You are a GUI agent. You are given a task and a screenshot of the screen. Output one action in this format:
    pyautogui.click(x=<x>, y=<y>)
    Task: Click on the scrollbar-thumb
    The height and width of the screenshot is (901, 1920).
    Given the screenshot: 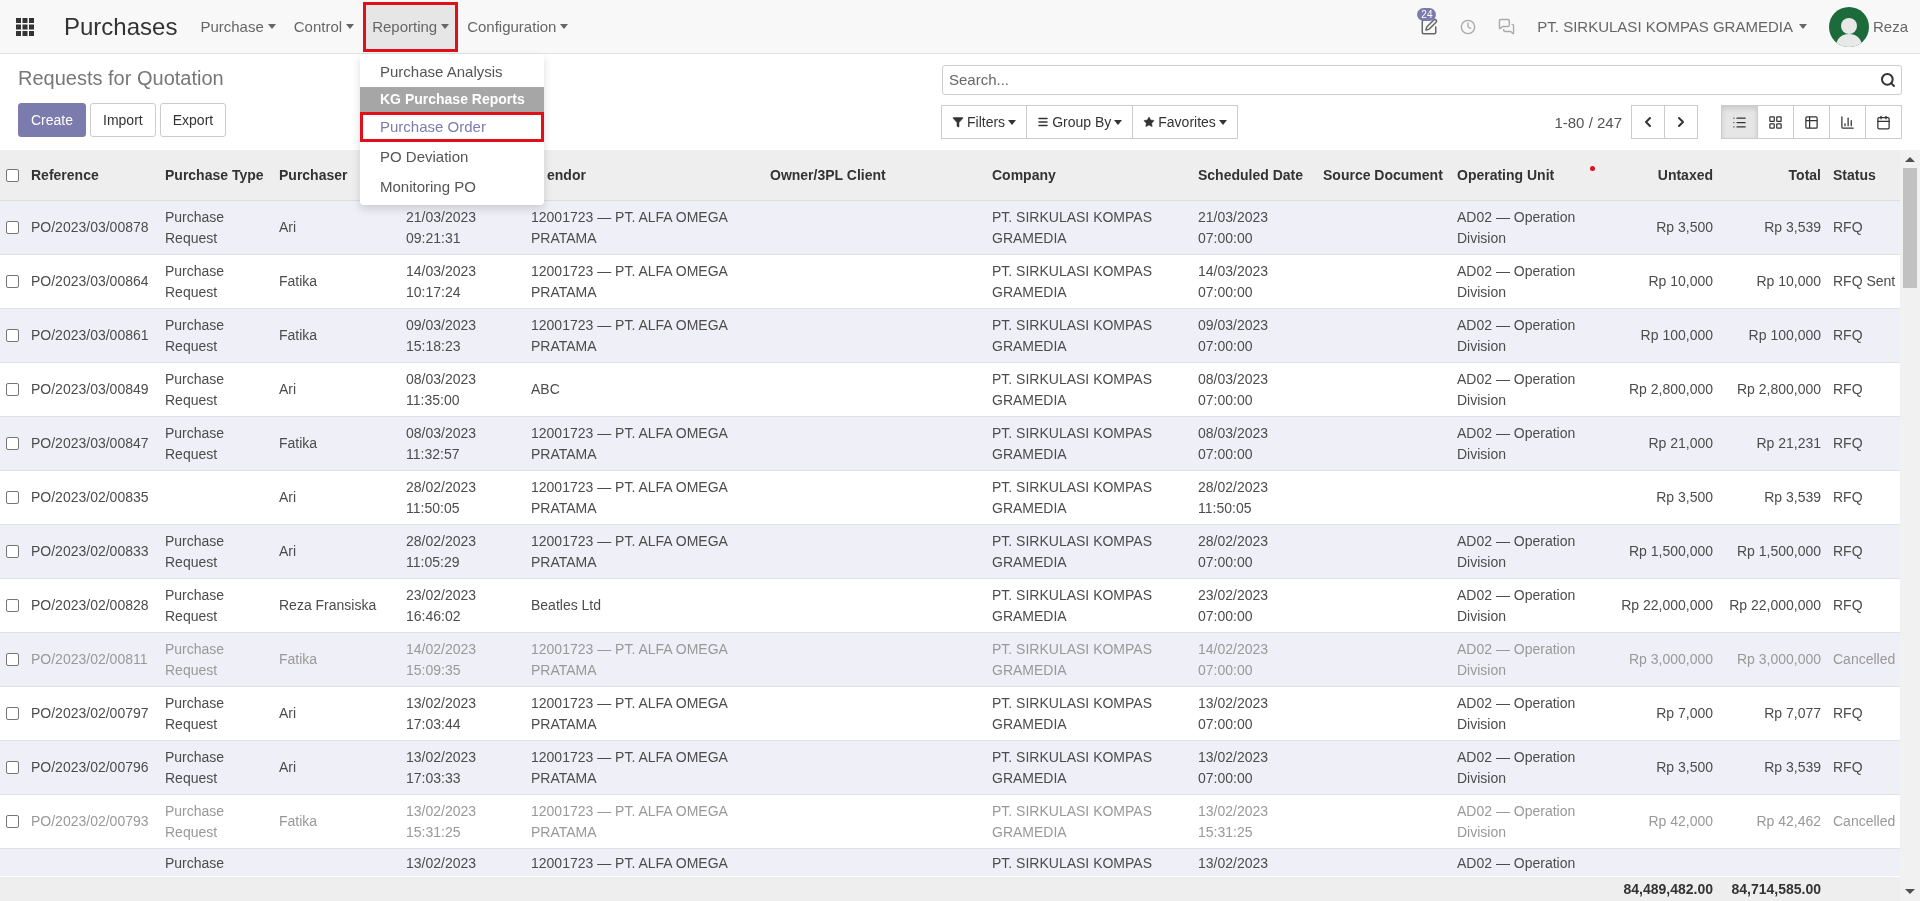 What is the action you would take?
    pyautogui.click(x=1910, y=228)
    